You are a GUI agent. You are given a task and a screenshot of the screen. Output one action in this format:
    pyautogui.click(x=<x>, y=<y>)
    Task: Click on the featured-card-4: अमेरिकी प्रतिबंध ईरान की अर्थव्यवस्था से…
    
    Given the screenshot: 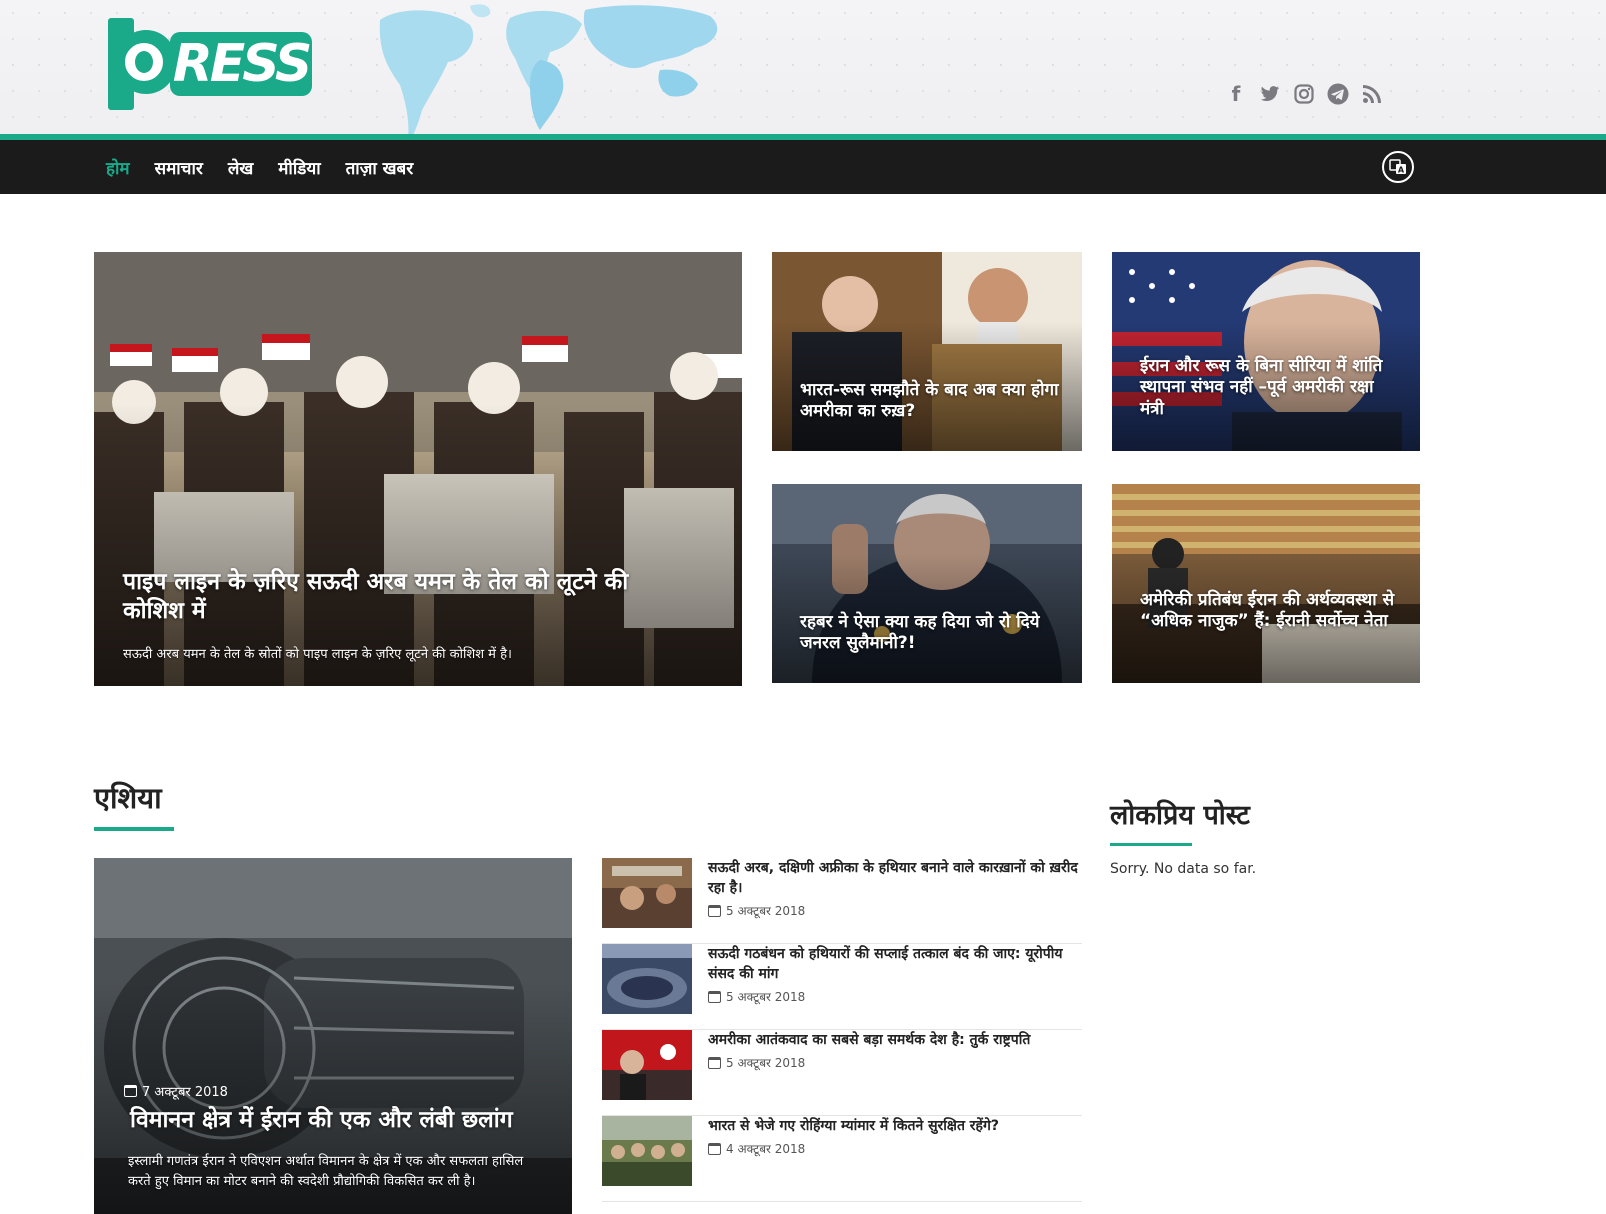 What is the action you would take?
    pyautogui.click(x=1266, y=583)
    